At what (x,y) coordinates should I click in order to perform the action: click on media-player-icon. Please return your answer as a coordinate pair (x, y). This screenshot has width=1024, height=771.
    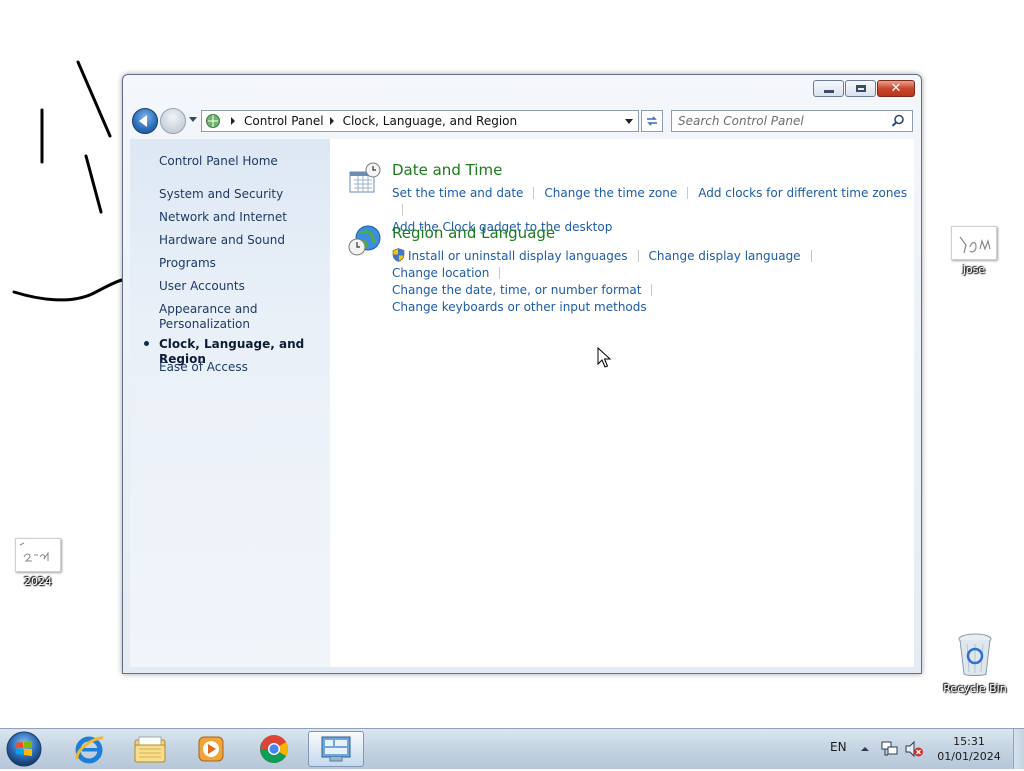
    Looking at the image, I should click on (211, 749).